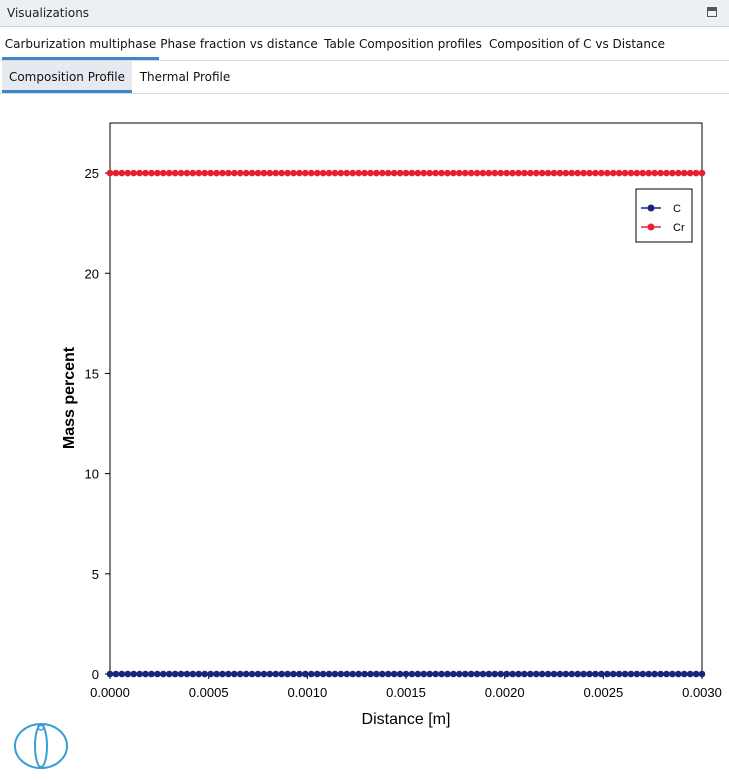  Describe the element at coordinates (603, 692) in the screenshot. I see `x-tick-label: 0.0025` at that location.